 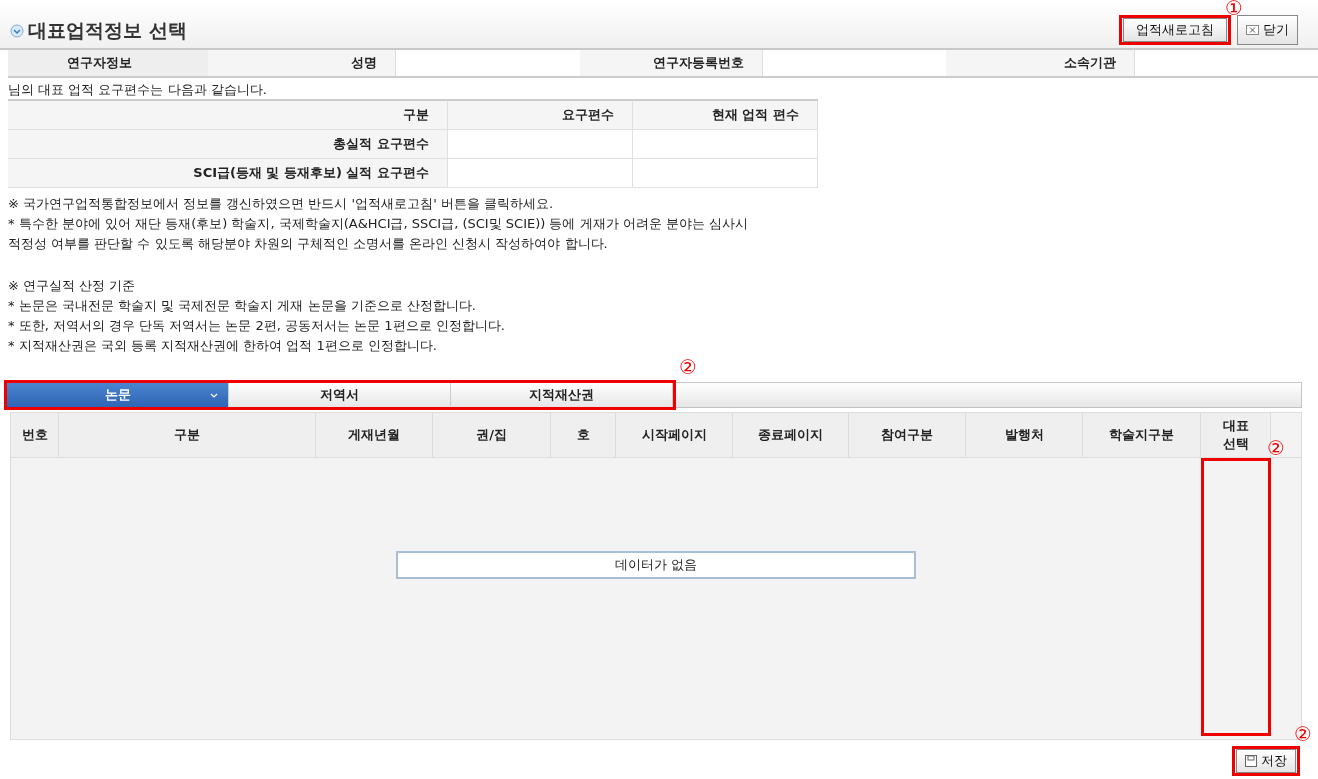 I want to click on column-header: 학술지구분, so click(x=1142, y=435).